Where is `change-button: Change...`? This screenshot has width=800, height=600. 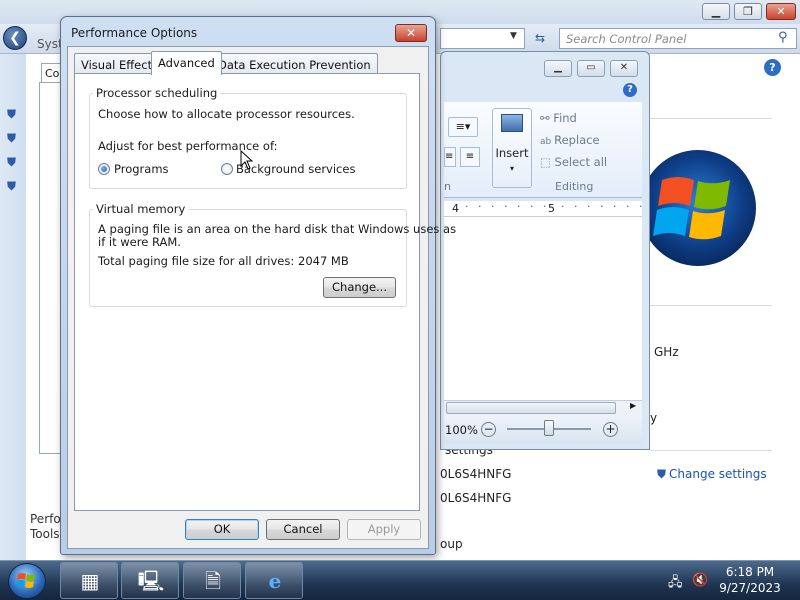 change-button: Change... is located at coordinates (359, 287).